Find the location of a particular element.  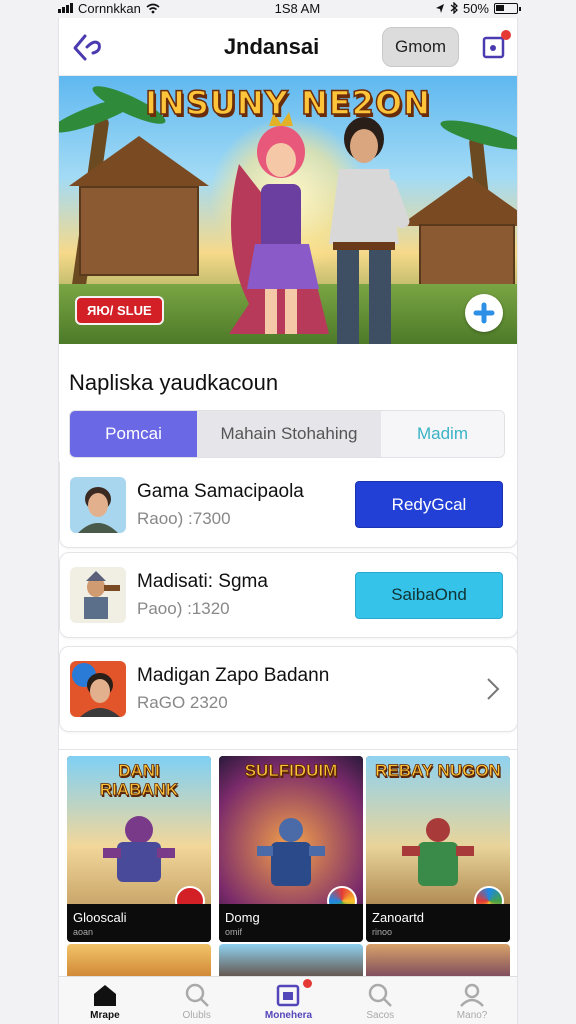

tab-label: Monehera is located at coordinates (288, 1015).